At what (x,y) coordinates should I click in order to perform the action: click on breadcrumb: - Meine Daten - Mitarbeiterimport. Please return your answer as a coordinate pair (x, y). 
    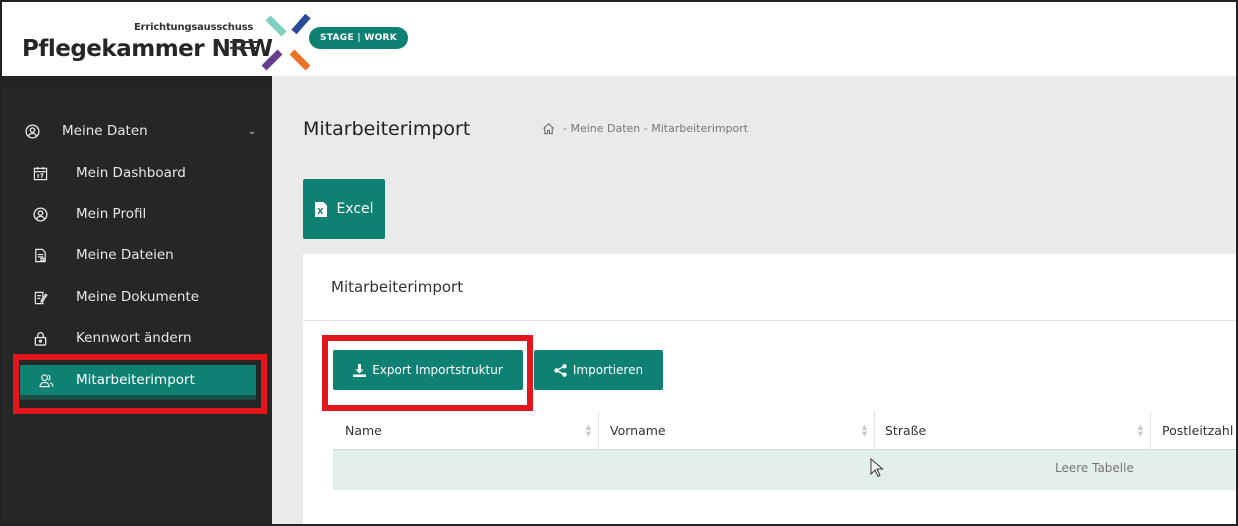
    Looking at the image, I should click on (645, 128).